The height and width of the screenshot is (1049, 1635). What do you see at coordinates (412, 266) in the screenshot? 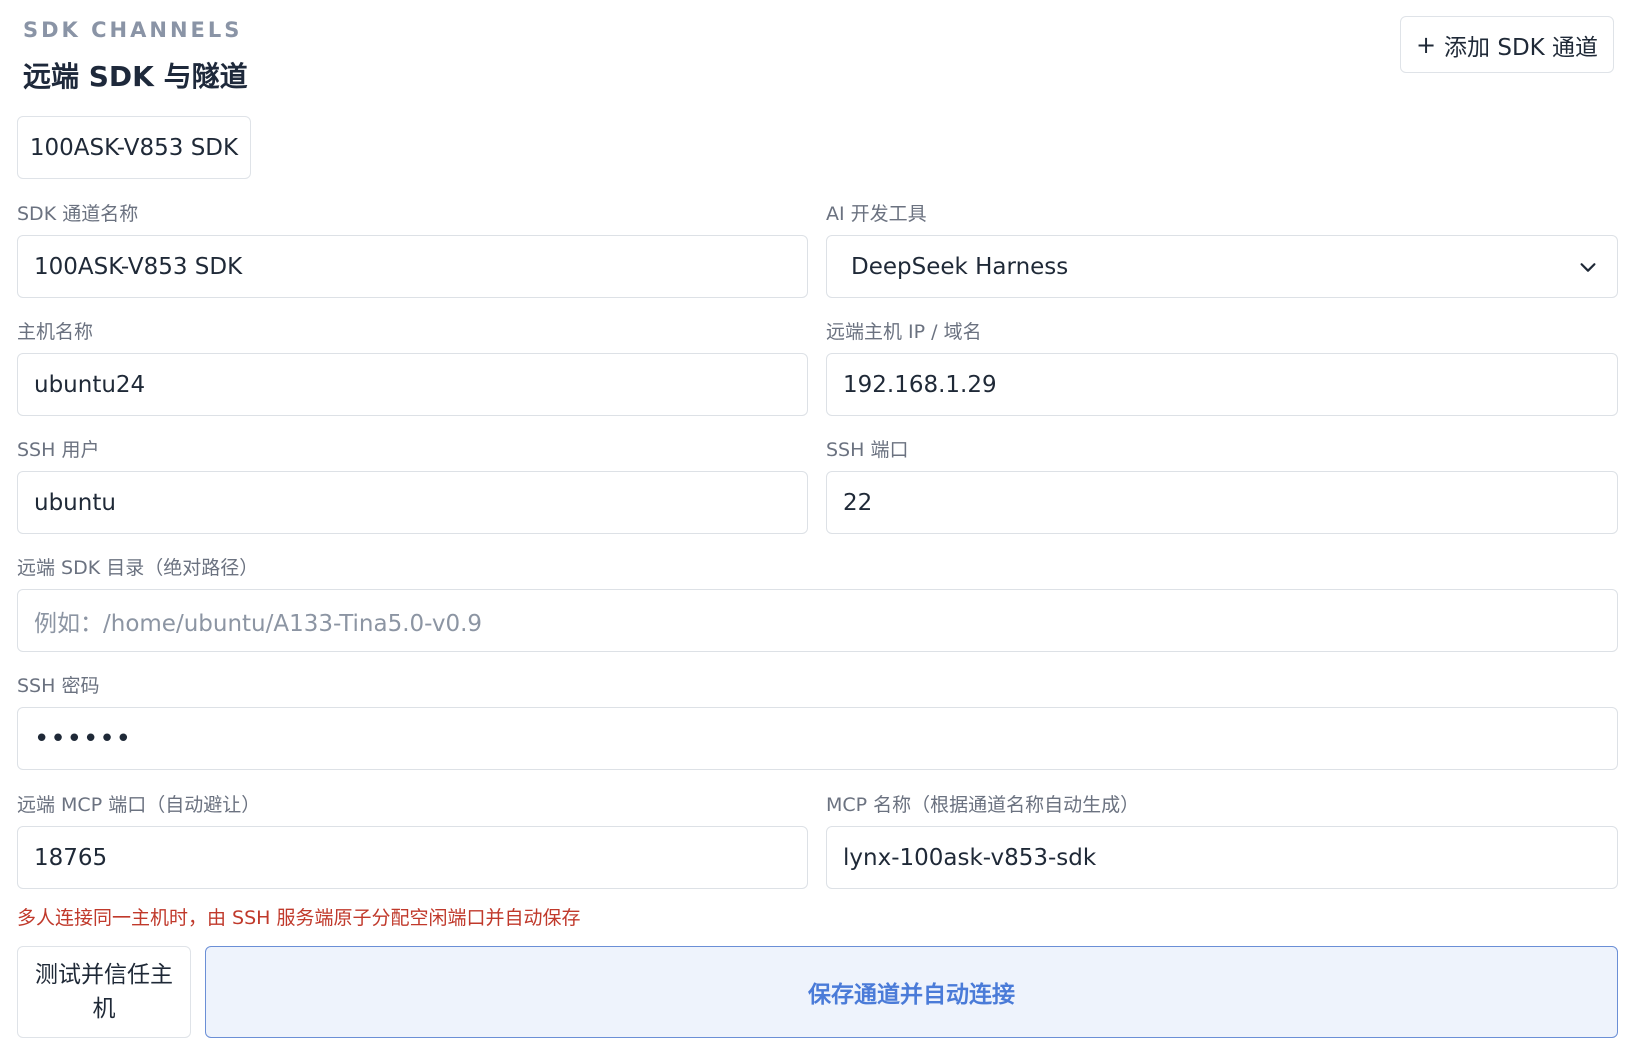
I see `channel-name-input: 100ASK-V853 SDK` at bounding box center [412, 266].